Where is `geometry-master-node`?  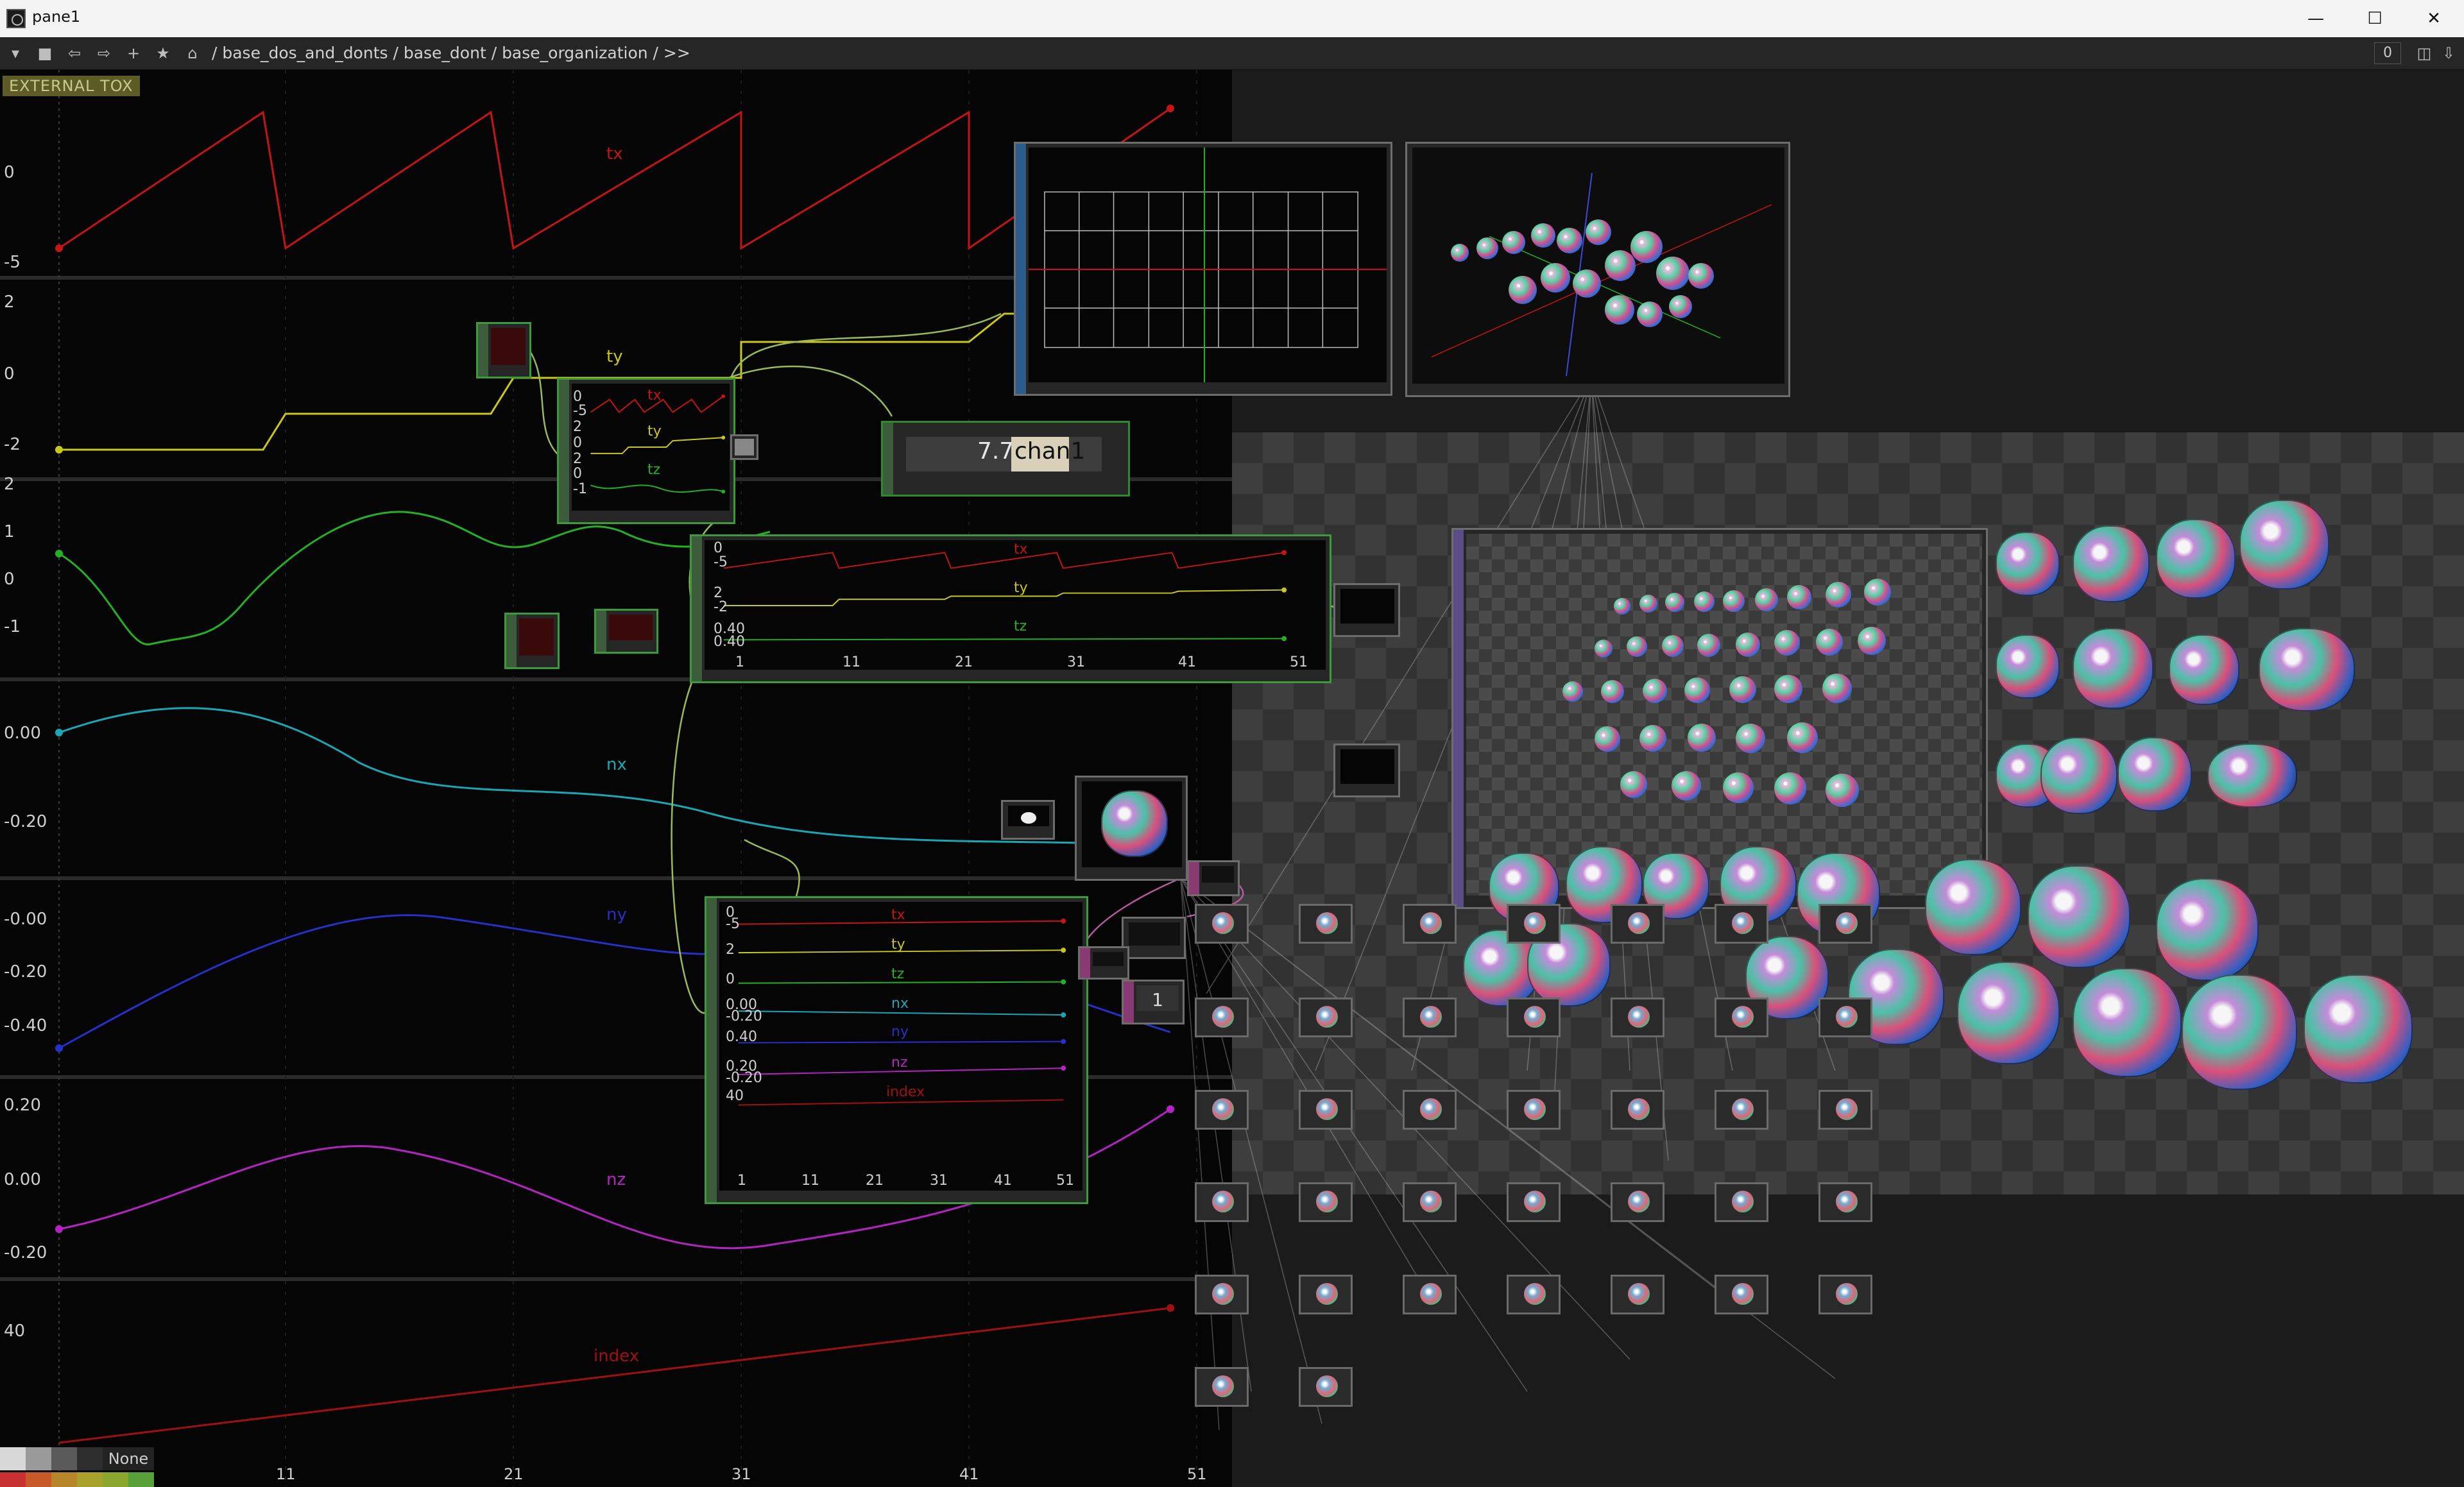 geometry-master-node is located at coordinates (1132, 829).